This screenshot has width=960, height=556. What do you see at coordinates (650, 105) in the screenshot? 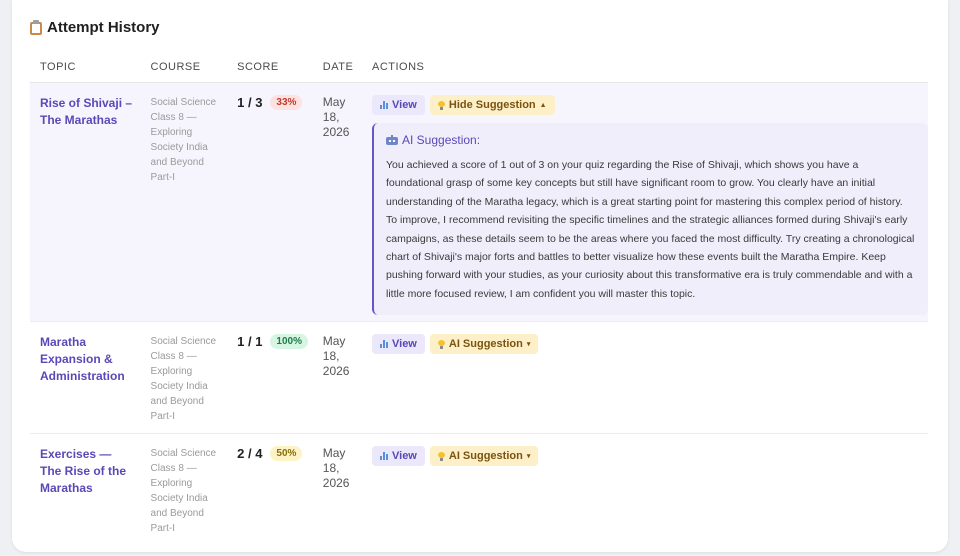
I see `row-actions: View Hide Suggestion ▲` at bounding box center [650, 105].